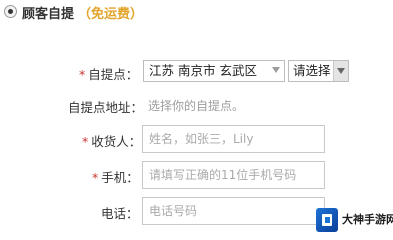 The width and height of the screenshot is (393, 240). Describe the element at coordinates (113, 74) in the screenshot. I see `pickup-point-label: 自提点：` at that location.